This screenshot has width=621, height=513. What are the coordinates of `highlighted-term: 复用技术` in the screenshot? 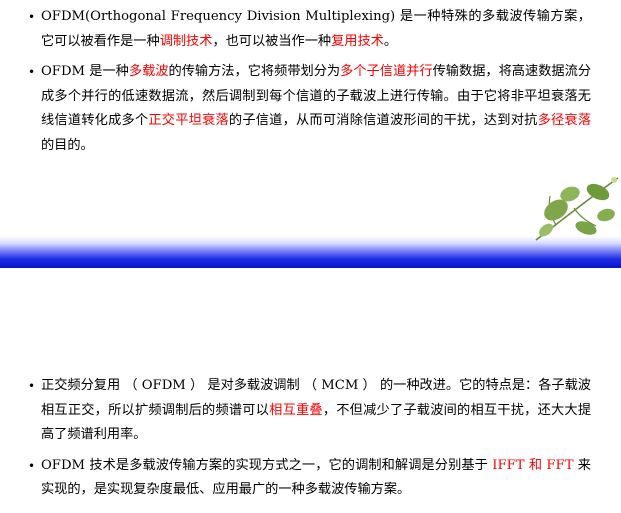 It's located at (357, 41).